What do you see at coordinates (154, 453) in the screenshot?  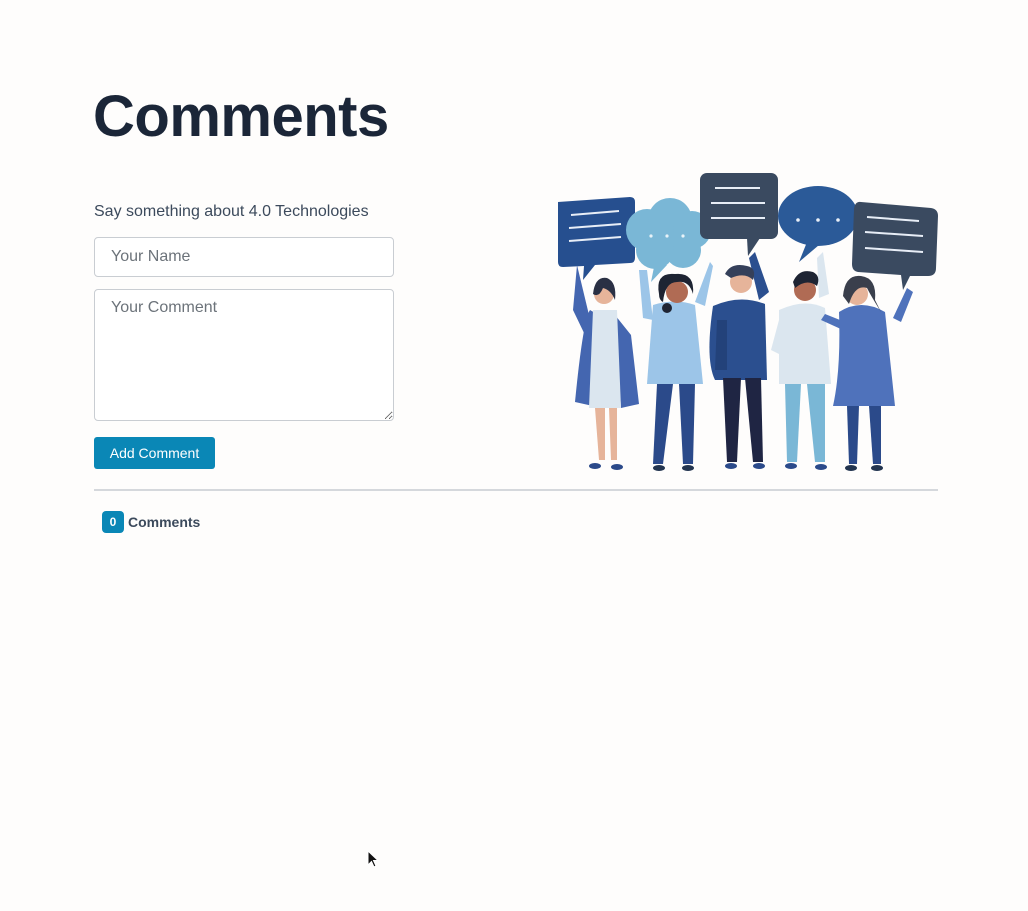 I see `add-comment-button: Add Comment` at bounding box center [154, 453].